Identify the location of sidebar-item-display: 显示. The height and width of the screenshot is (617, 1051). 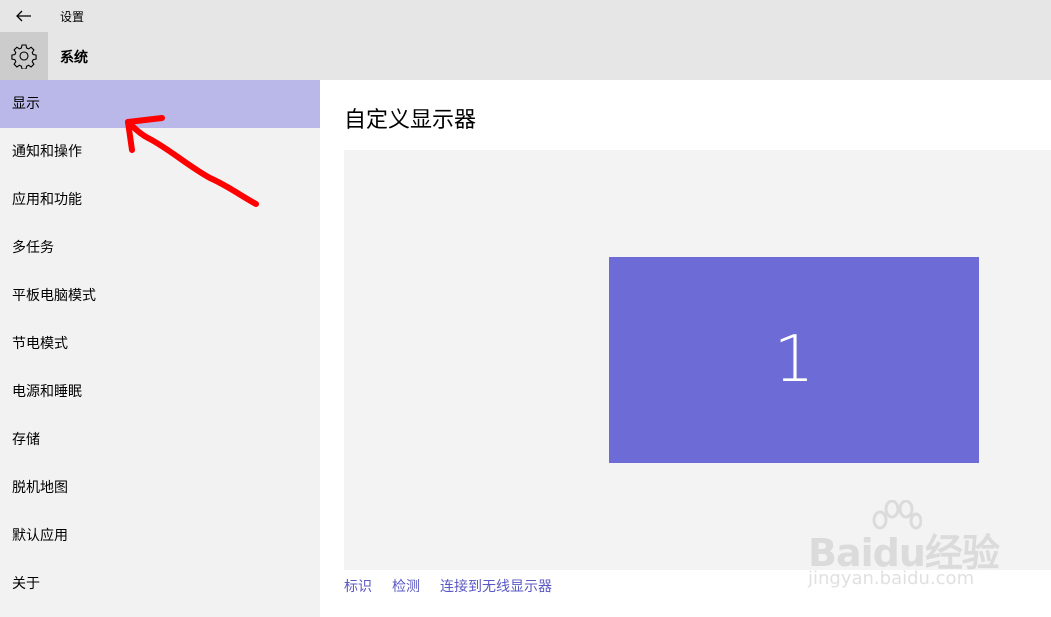
(160, 104).